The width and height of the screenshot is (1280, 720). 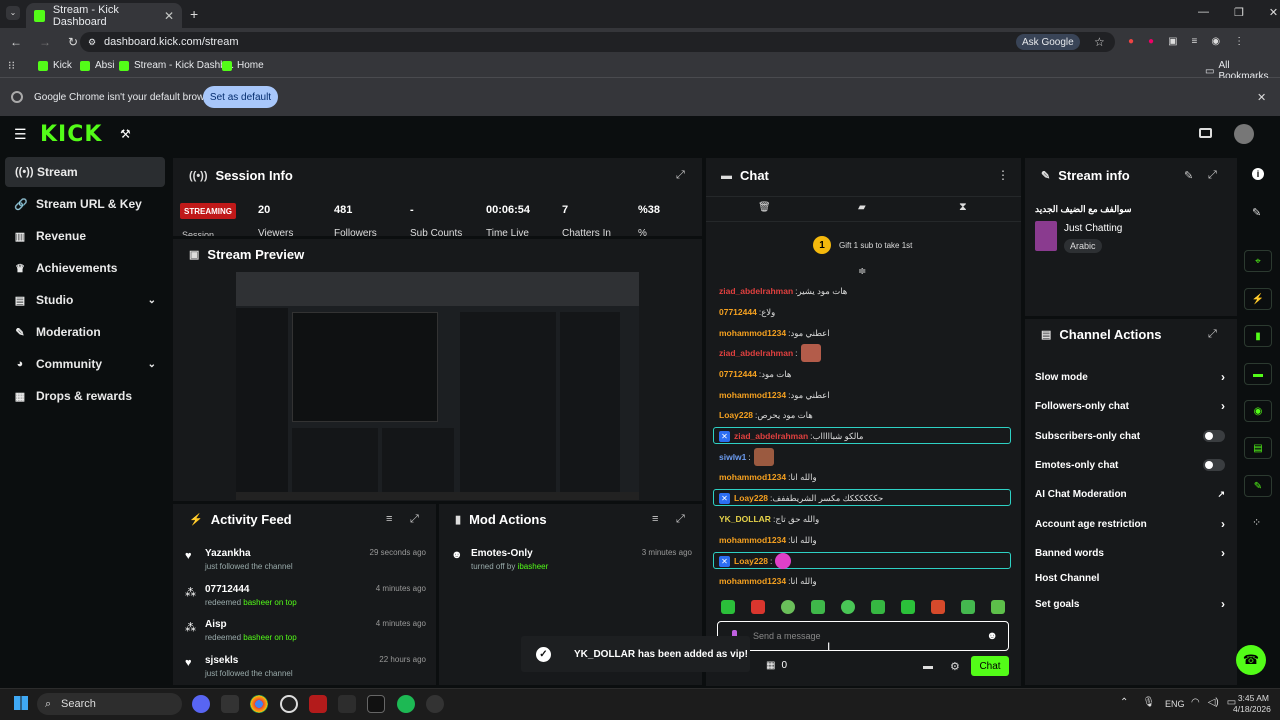 What do you see at coordinates (1239, 12) in the screenshot?
I see `maximize-icon: ❐` at bounding box center [1239, 12].